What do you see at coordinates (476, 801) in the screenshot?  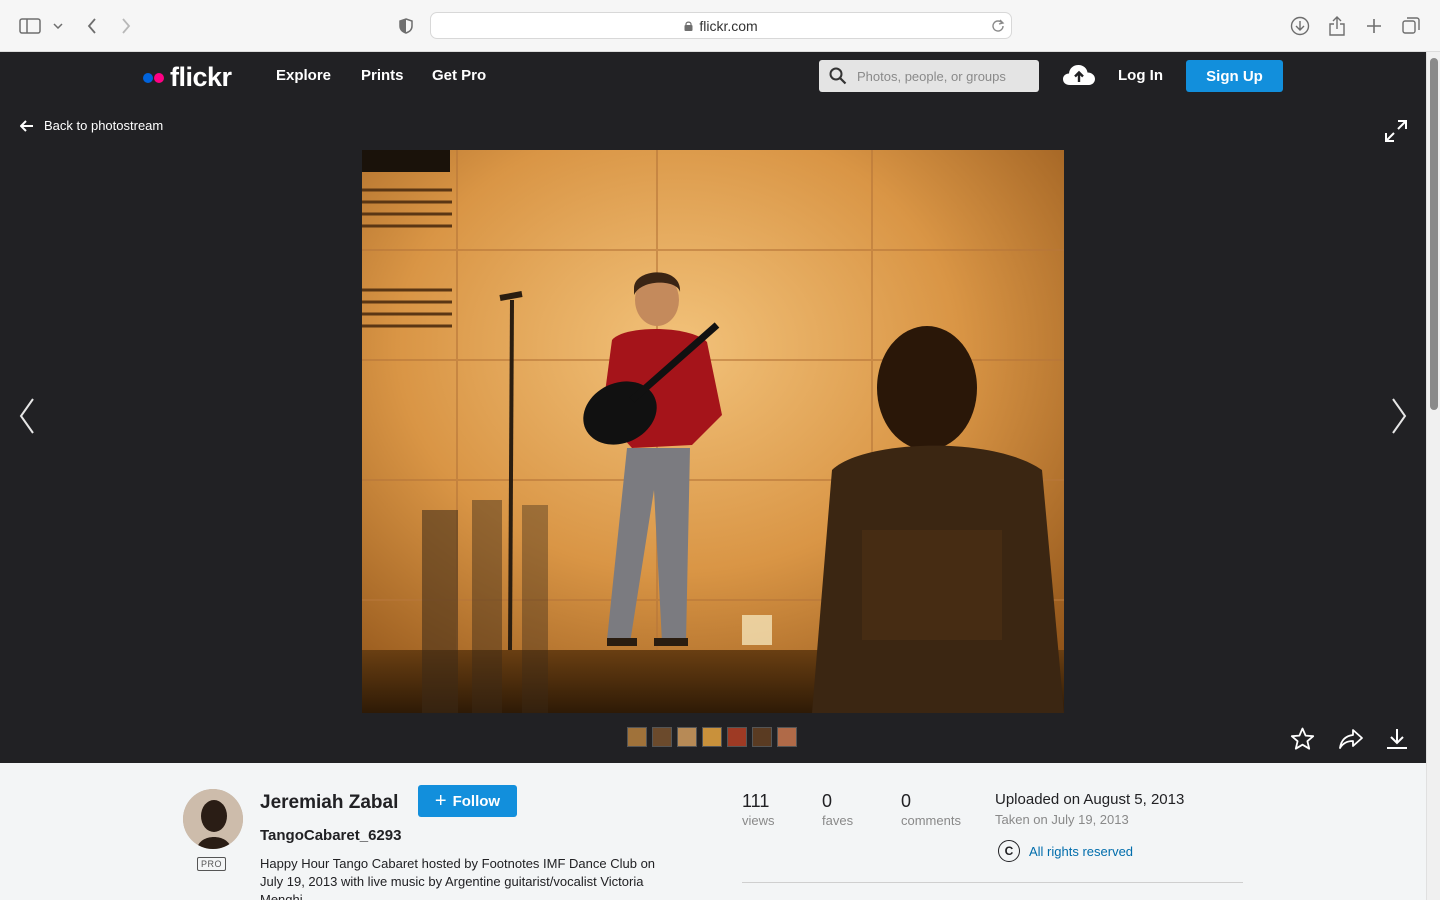 I see `follow-label: Follow` at bounding box center [476, 801].